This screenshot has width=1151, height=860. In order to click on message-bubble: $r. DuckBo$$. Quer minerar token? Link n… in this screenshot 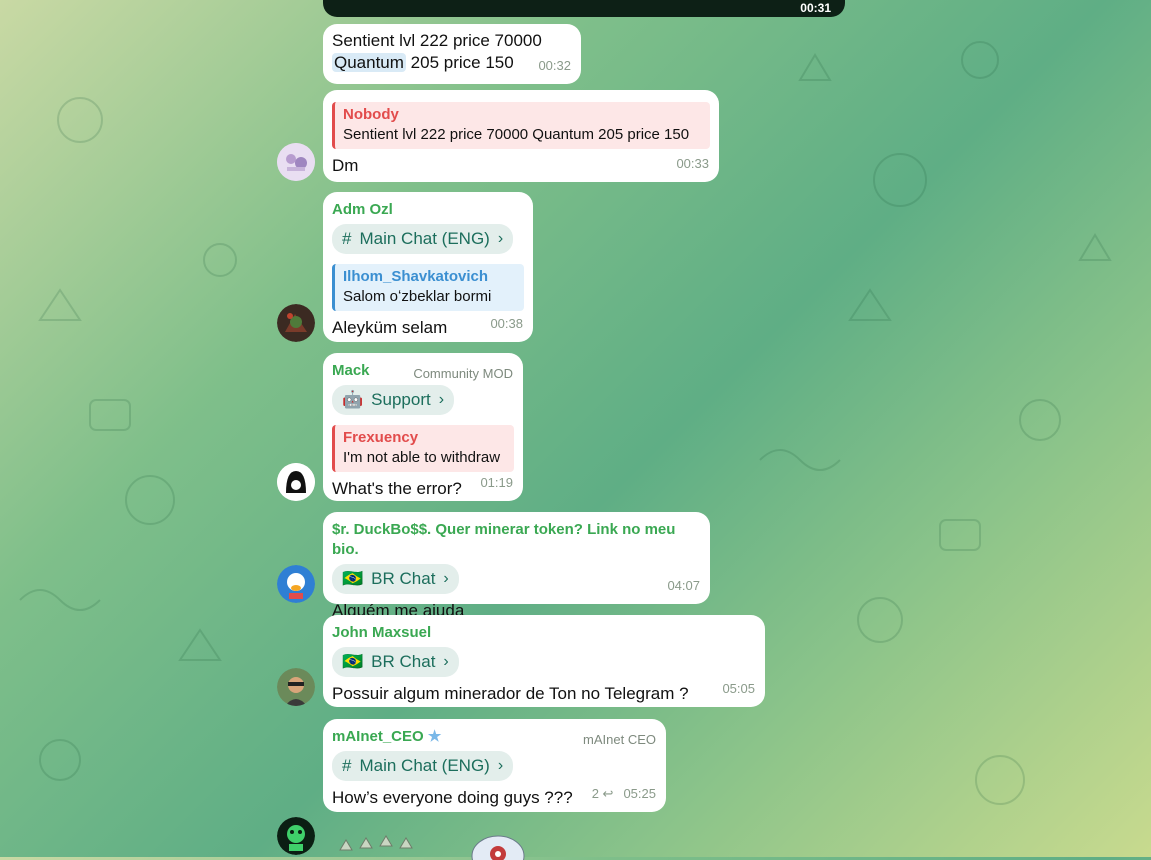, I will do `click(516, 566)`.